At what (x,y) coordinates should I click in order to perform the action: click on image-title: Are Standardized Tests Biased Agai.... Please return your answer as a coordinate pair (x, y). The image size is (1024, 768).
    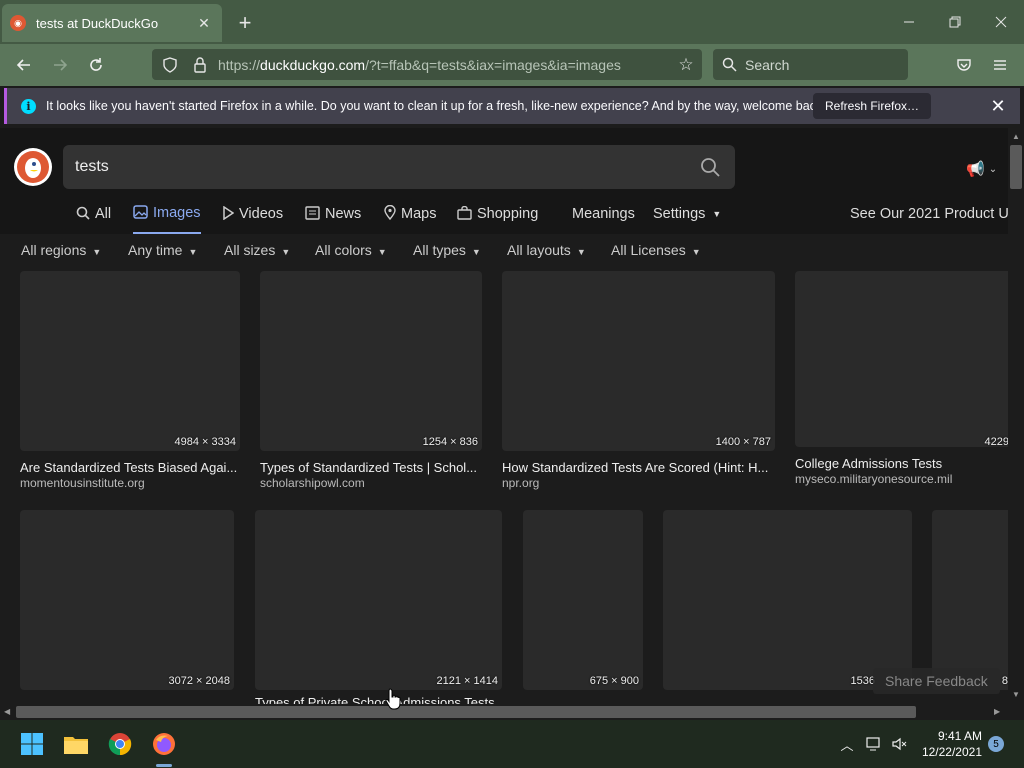
    Looking at the image, I should click on (130, 467).